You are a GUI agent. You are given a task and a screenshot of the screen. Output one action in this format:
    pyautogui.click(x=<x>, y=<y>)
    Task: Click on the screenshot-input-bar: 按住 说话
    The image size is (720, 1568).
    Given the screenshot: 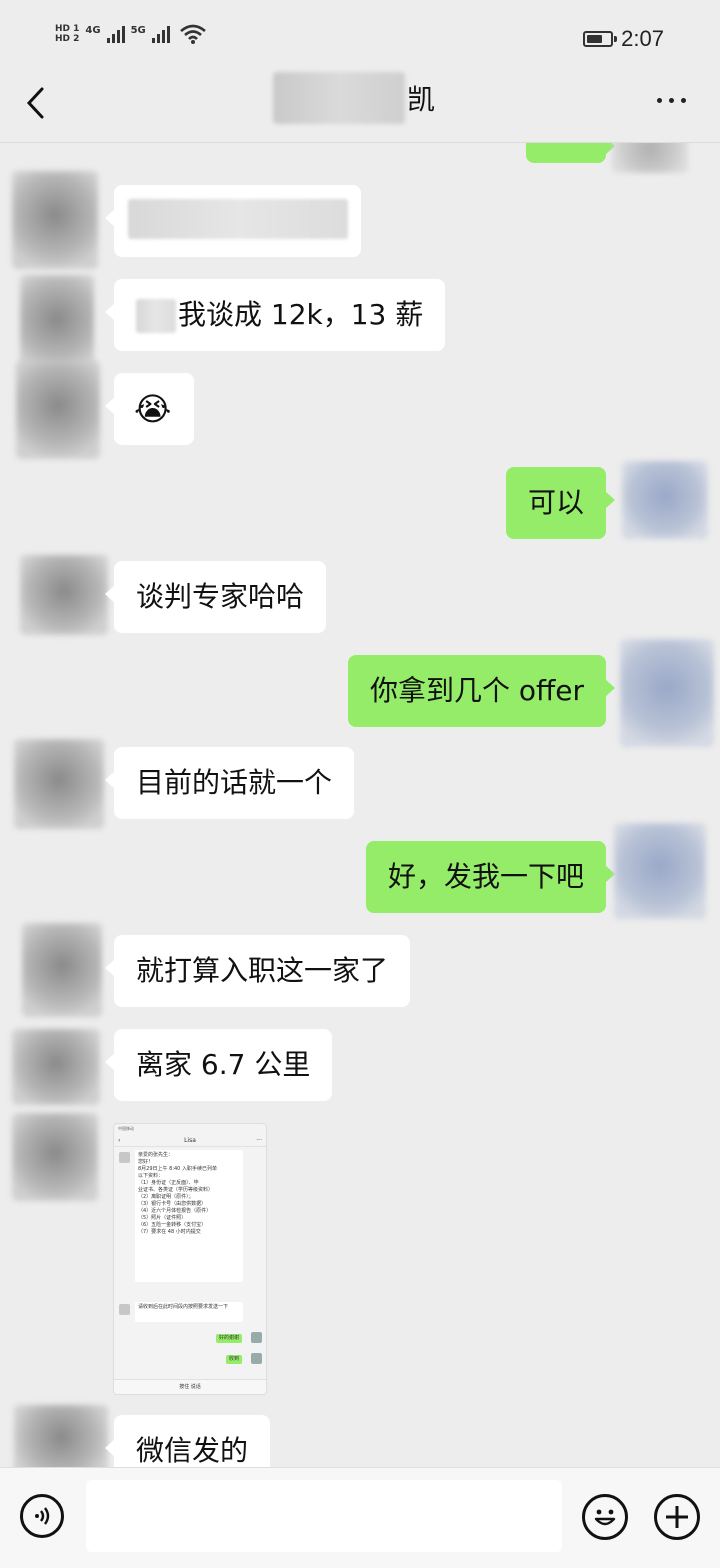 What is the action you would take?
    pyautogui.click(x=190, y=1386)
    